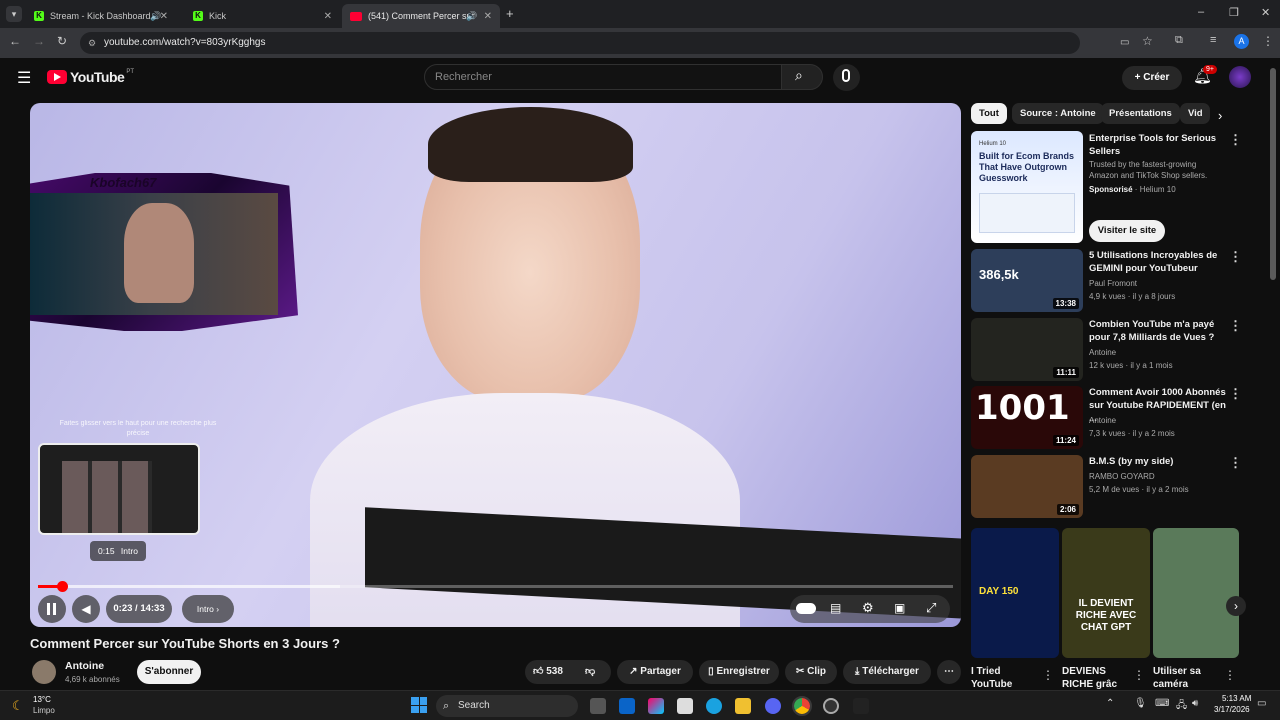  Describe the element at coordinates (15, 41) in the screenshot. I see `back-icon: ←` at that location.